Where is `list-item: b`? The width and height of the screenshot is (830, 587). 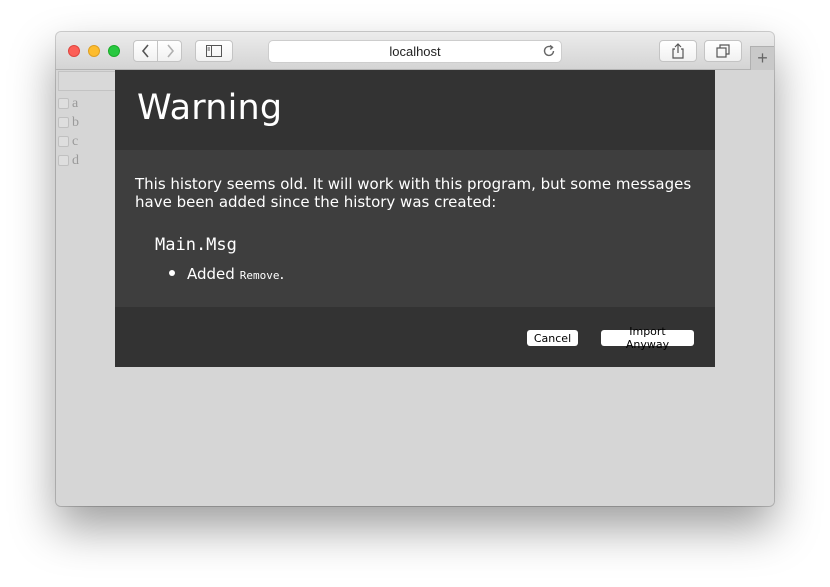
list-item: b is located at coordinates (68, 122).